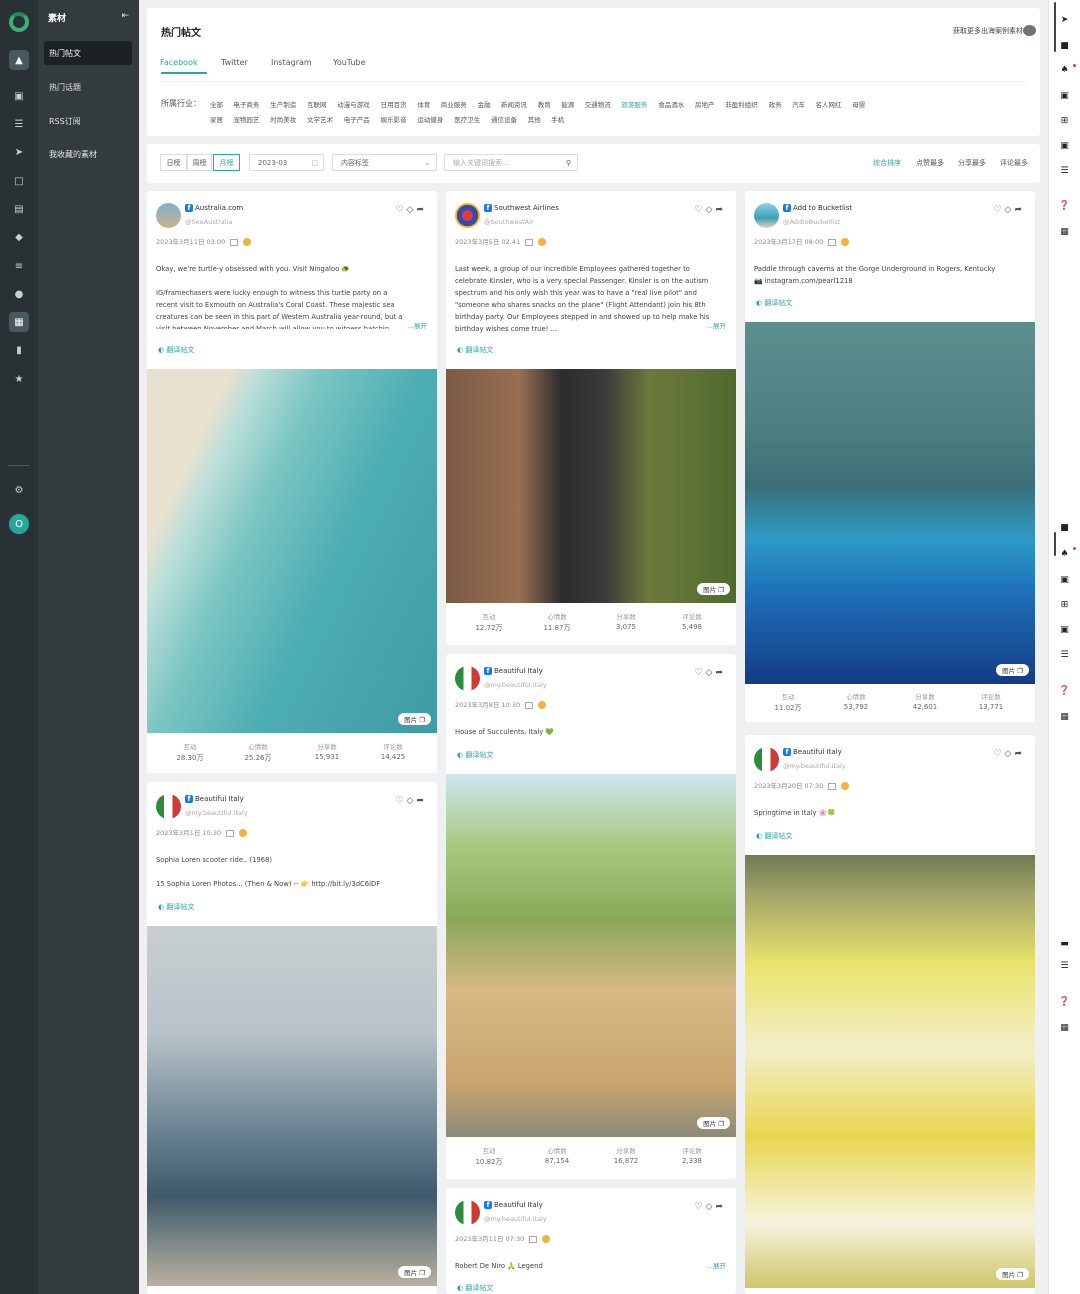 The width and height of the screenshot is (1080, 1294). I want to click on search-list-icon: ☰, so click(1064, 171).